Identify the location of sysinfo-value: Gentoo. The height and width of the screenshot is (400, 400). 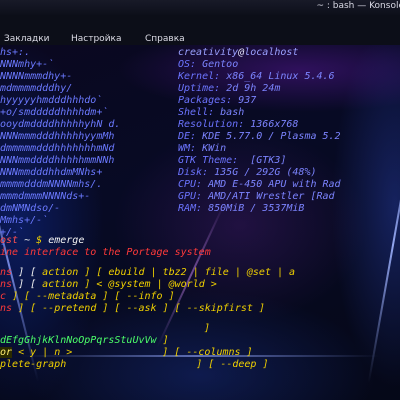
(220, 64).